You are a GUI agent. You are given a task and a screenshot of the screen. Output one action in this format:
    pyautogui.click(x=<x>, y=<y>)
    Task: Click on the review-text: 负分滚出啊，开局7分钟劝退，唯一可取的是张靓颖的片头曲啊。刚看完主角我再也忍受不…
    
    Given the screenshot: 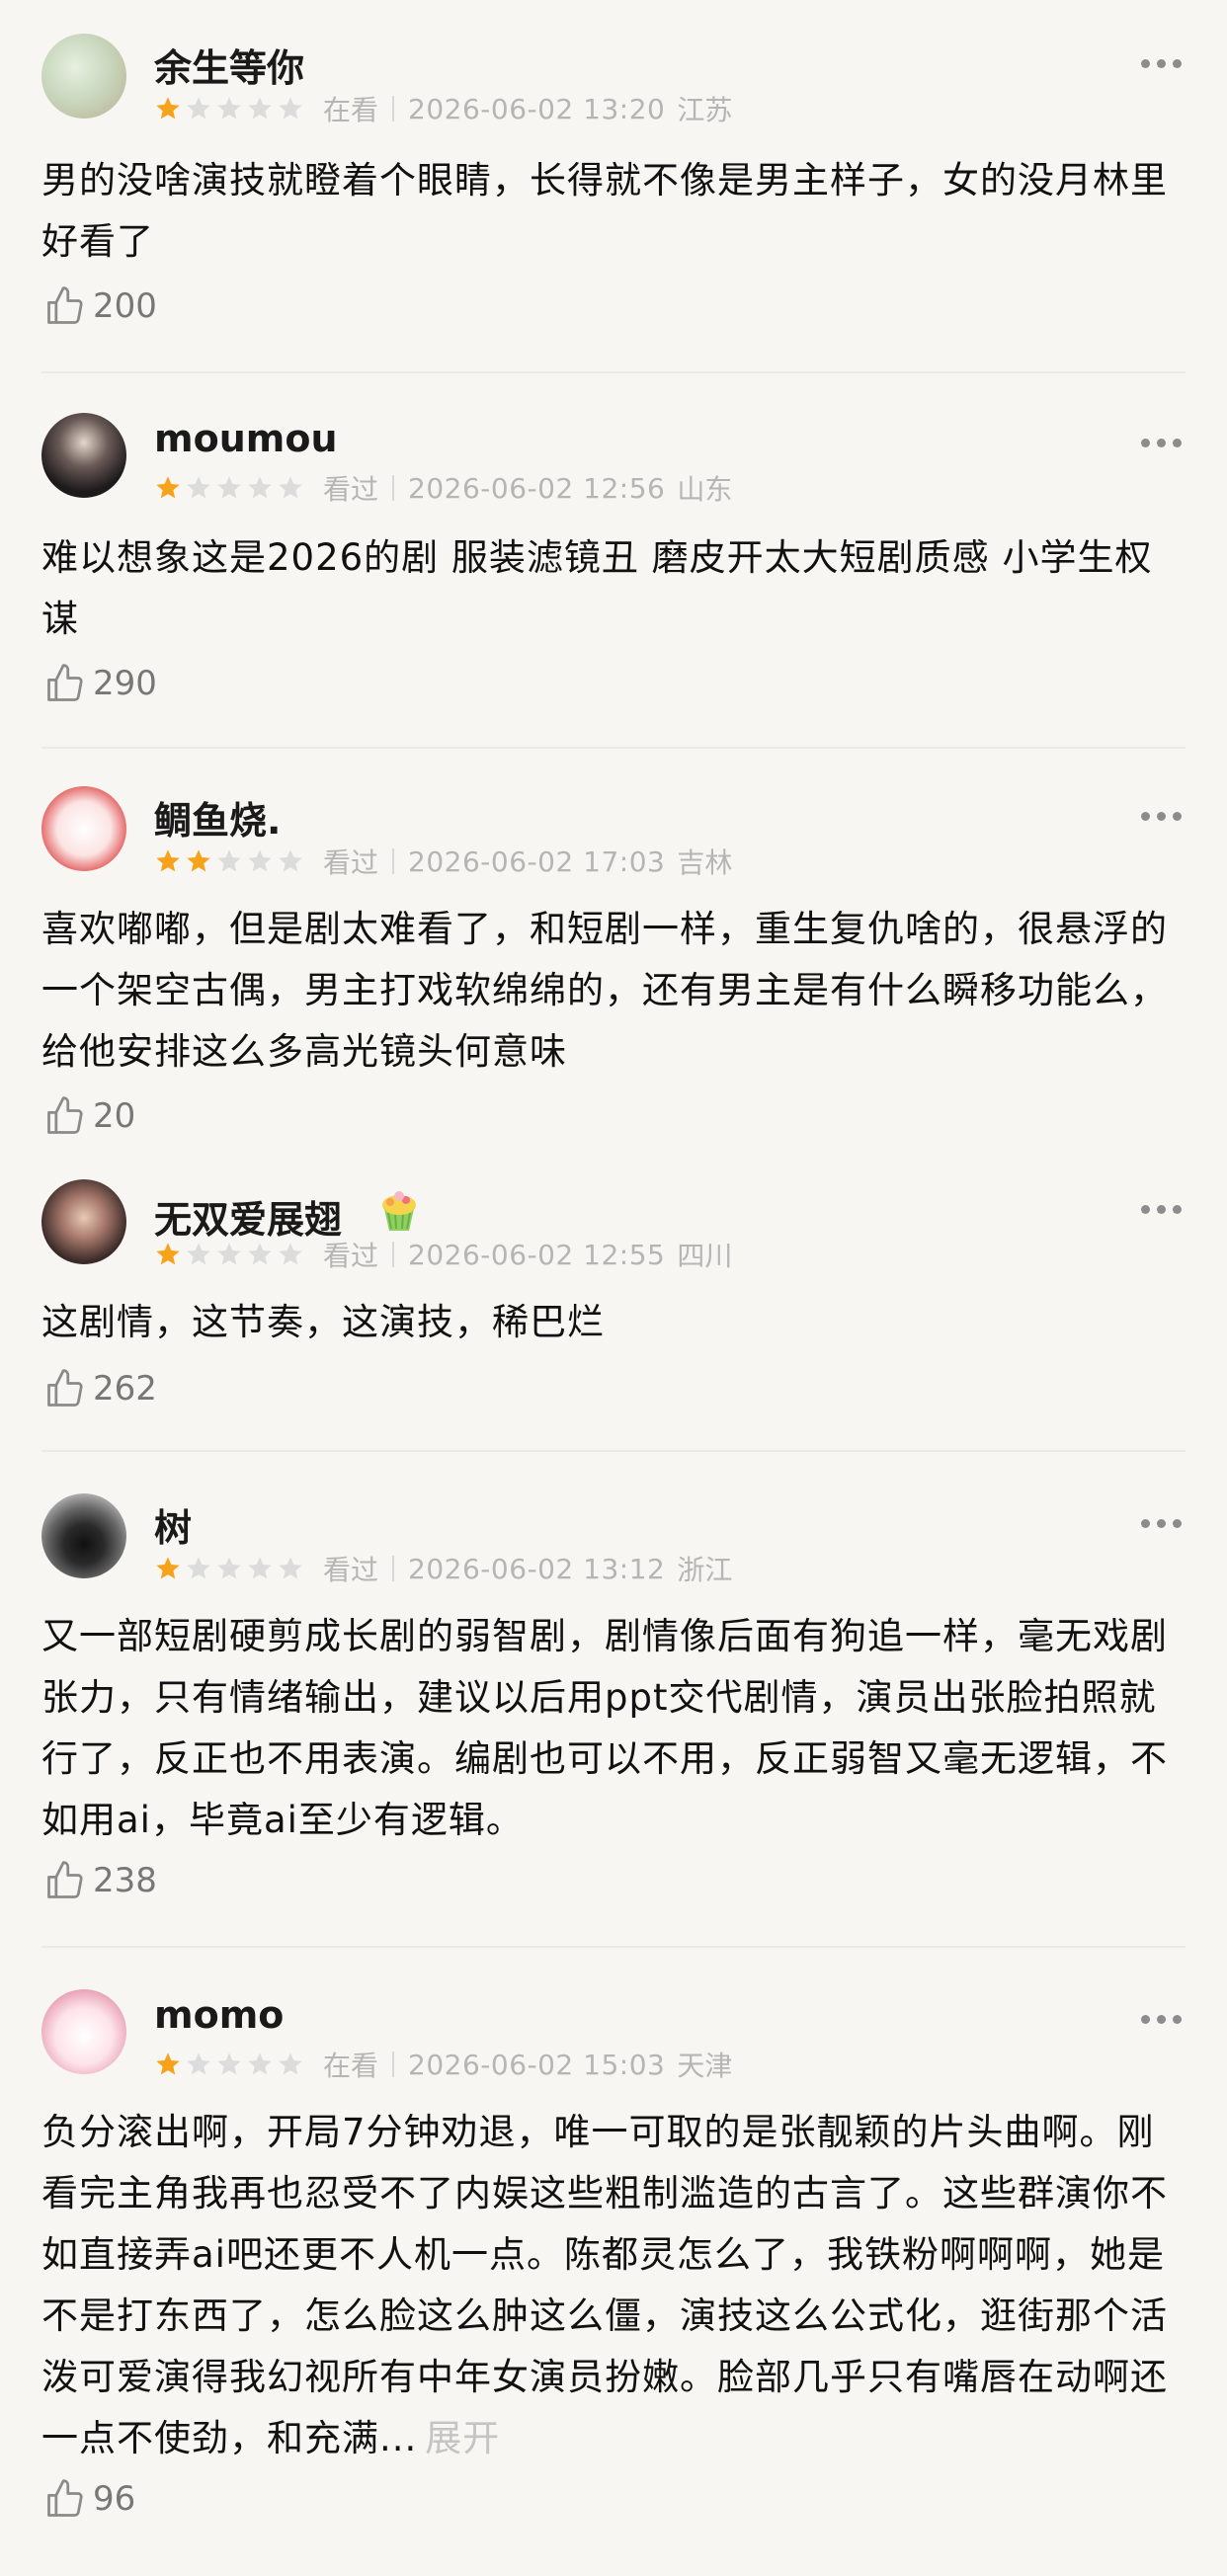 What is the action you would take?
    pyautogui.click(x=614, y=2285)
    